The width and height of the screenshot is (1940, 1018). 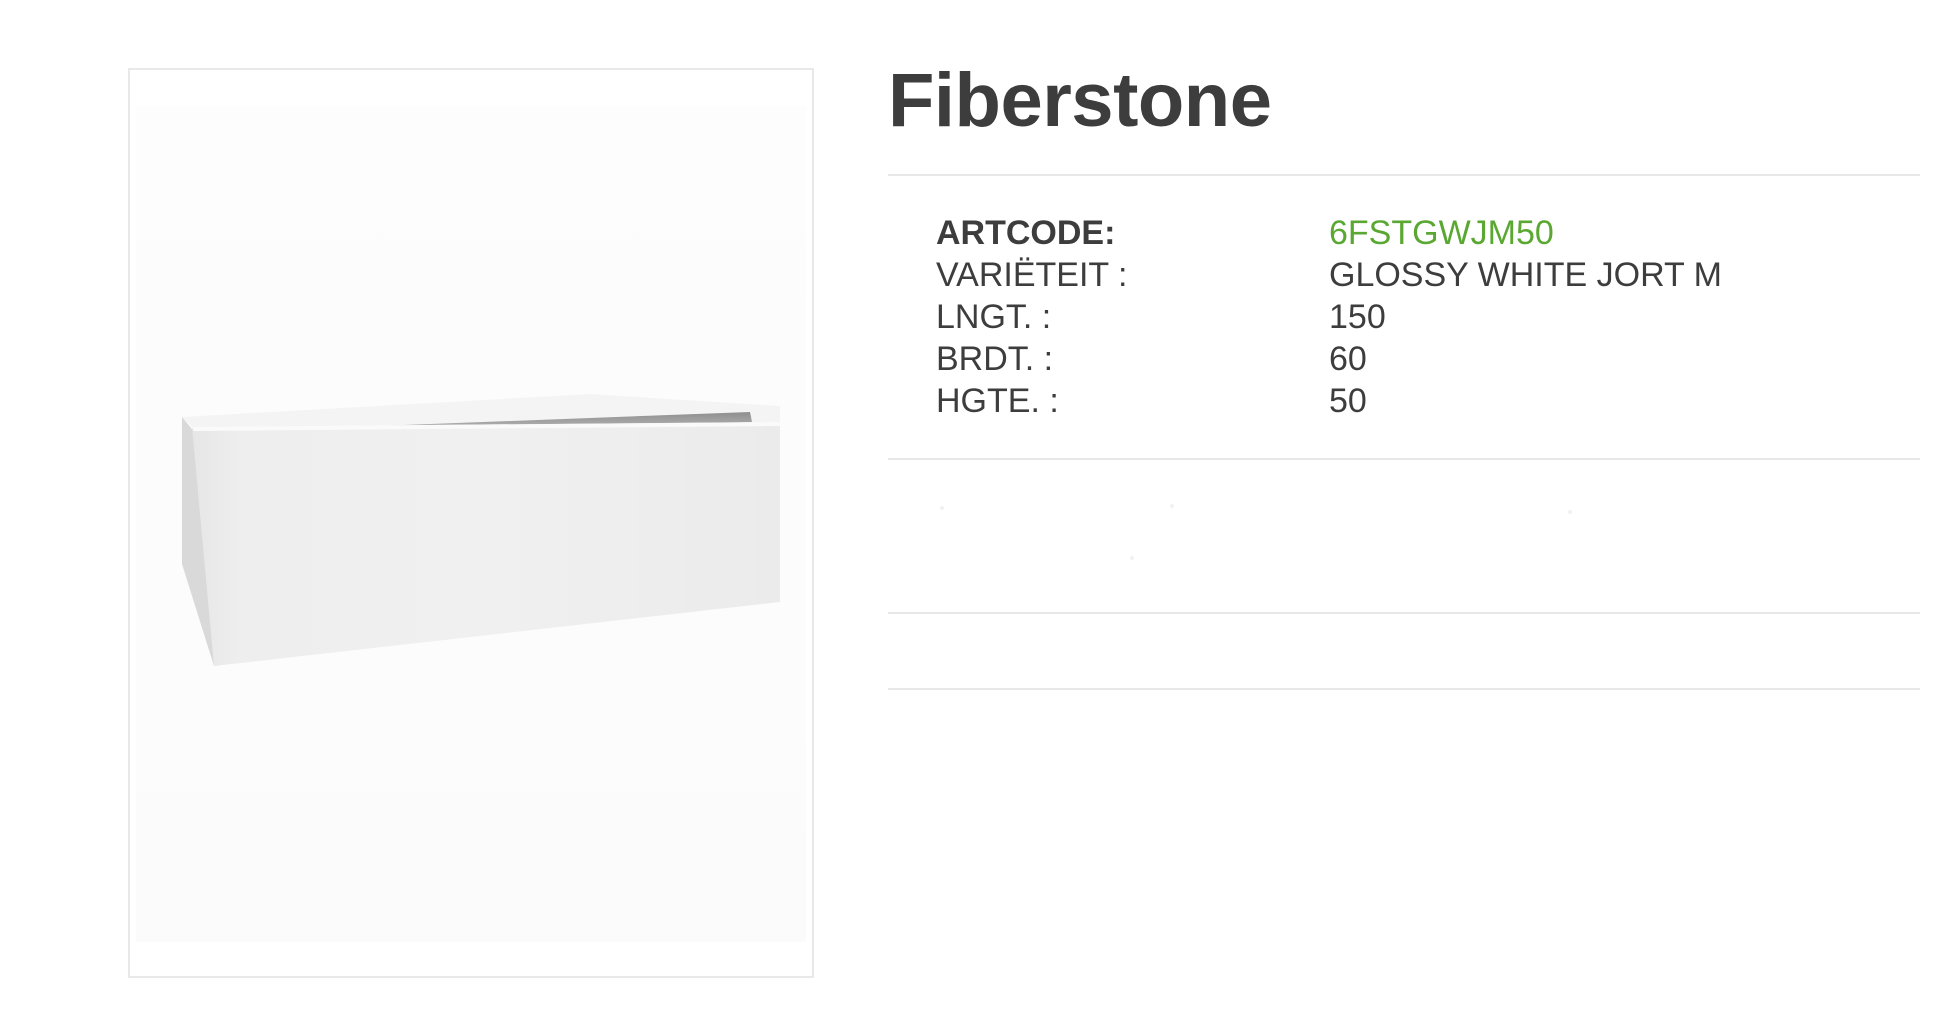 What do you see at coordinates (1386, 359) in the screenshot?
I see `spec-row-width: BRDT. : 60` at bounding box center [1386, 359].